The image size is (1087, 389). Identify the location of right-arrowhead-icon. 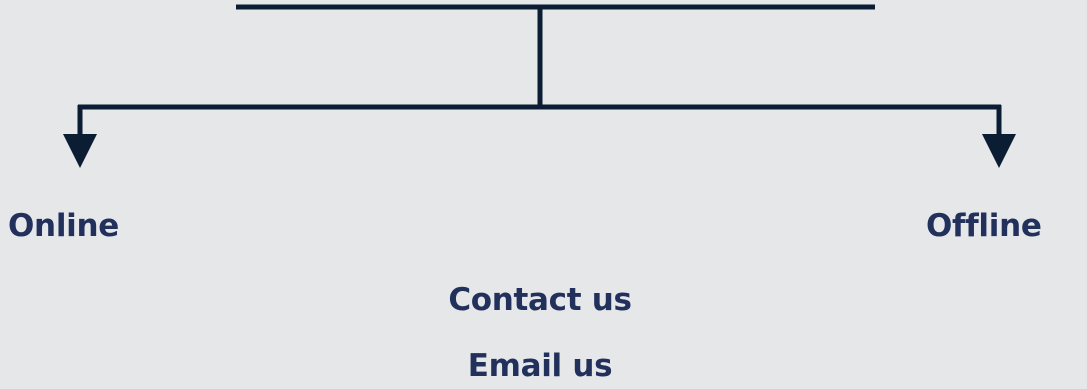
(999, 151).